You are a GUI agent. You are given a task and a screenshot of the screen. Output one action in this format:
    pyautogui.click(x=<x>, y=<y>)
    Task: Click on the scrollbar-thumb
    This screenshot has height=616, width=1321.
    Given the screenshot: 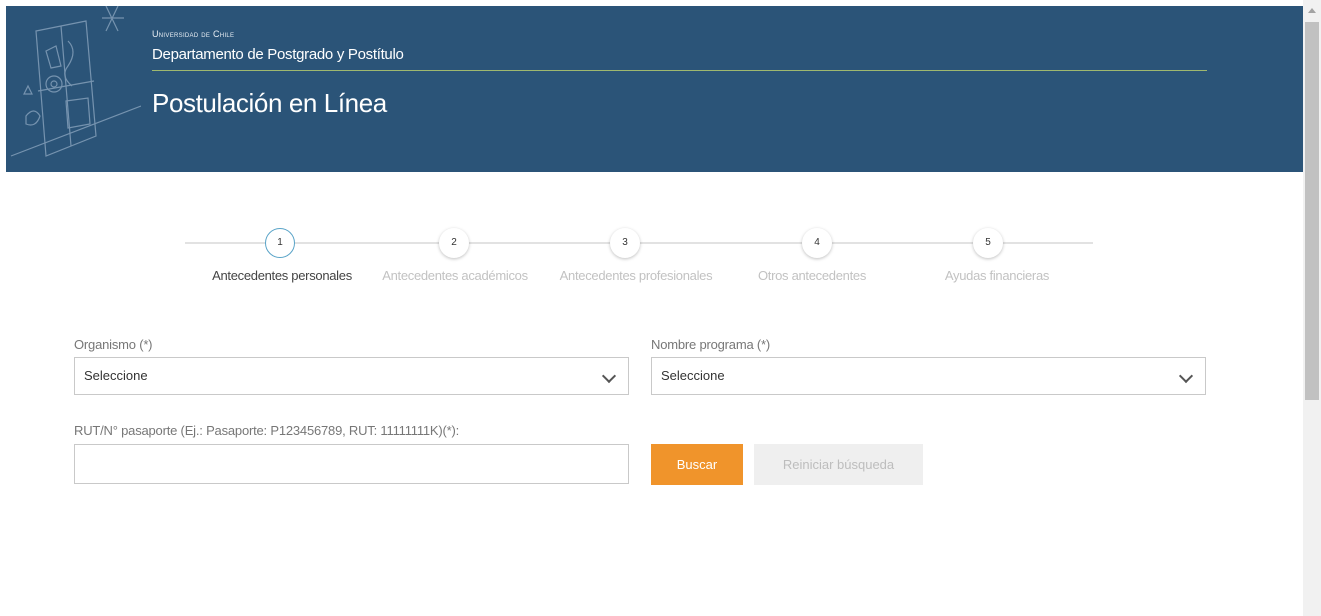 What is the action you would take?
    pyautogui.click(x=1312, y=211)
    